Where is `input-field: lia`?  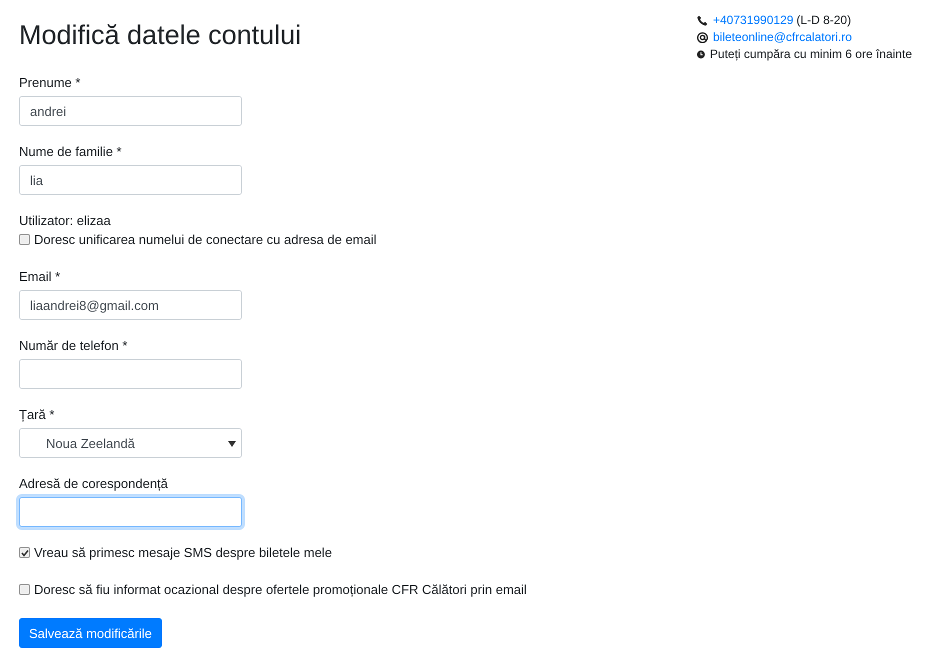
input-field: lia is located at coordinates (130, 180).